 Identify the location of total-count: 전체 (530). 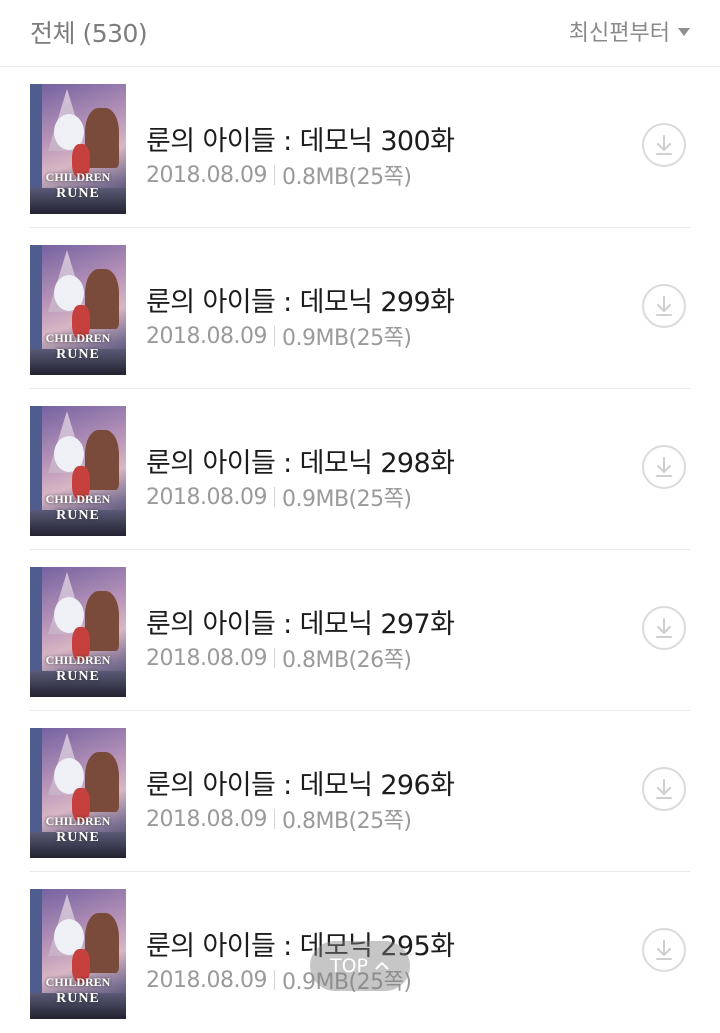
(89, 33).